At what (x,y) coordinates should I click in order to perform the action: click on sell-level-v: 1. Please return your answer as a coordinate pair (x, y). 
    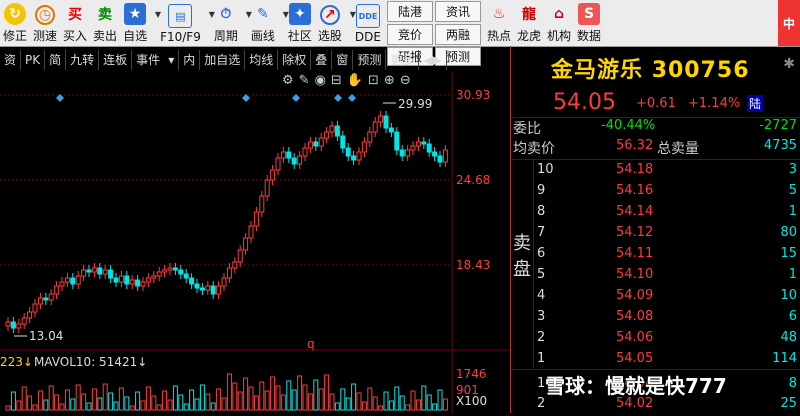
    Looking at the image, I should click on (792, 211).